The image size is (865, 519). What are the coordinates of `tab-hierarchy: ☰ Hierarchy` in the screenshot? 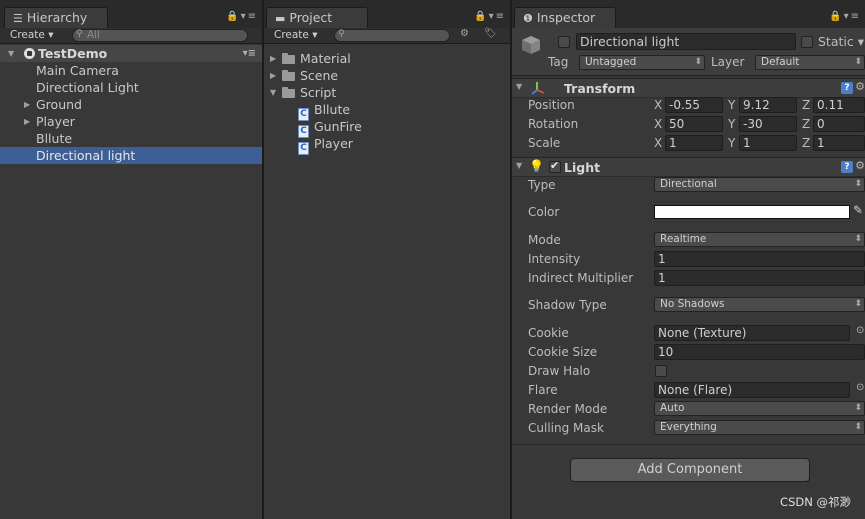 It's located at (56, 17).